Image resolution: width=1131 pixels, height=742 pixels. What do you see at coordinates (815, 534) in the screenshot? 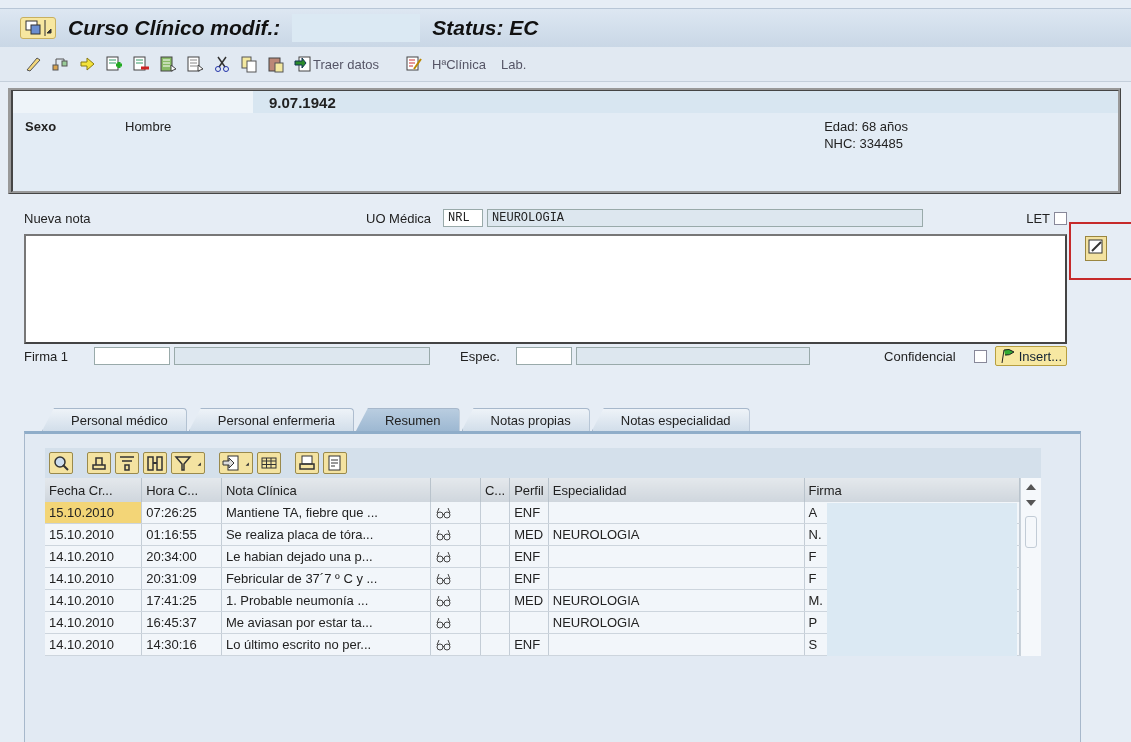
I see `table-cell: N.` at bounding box center [815, 534].